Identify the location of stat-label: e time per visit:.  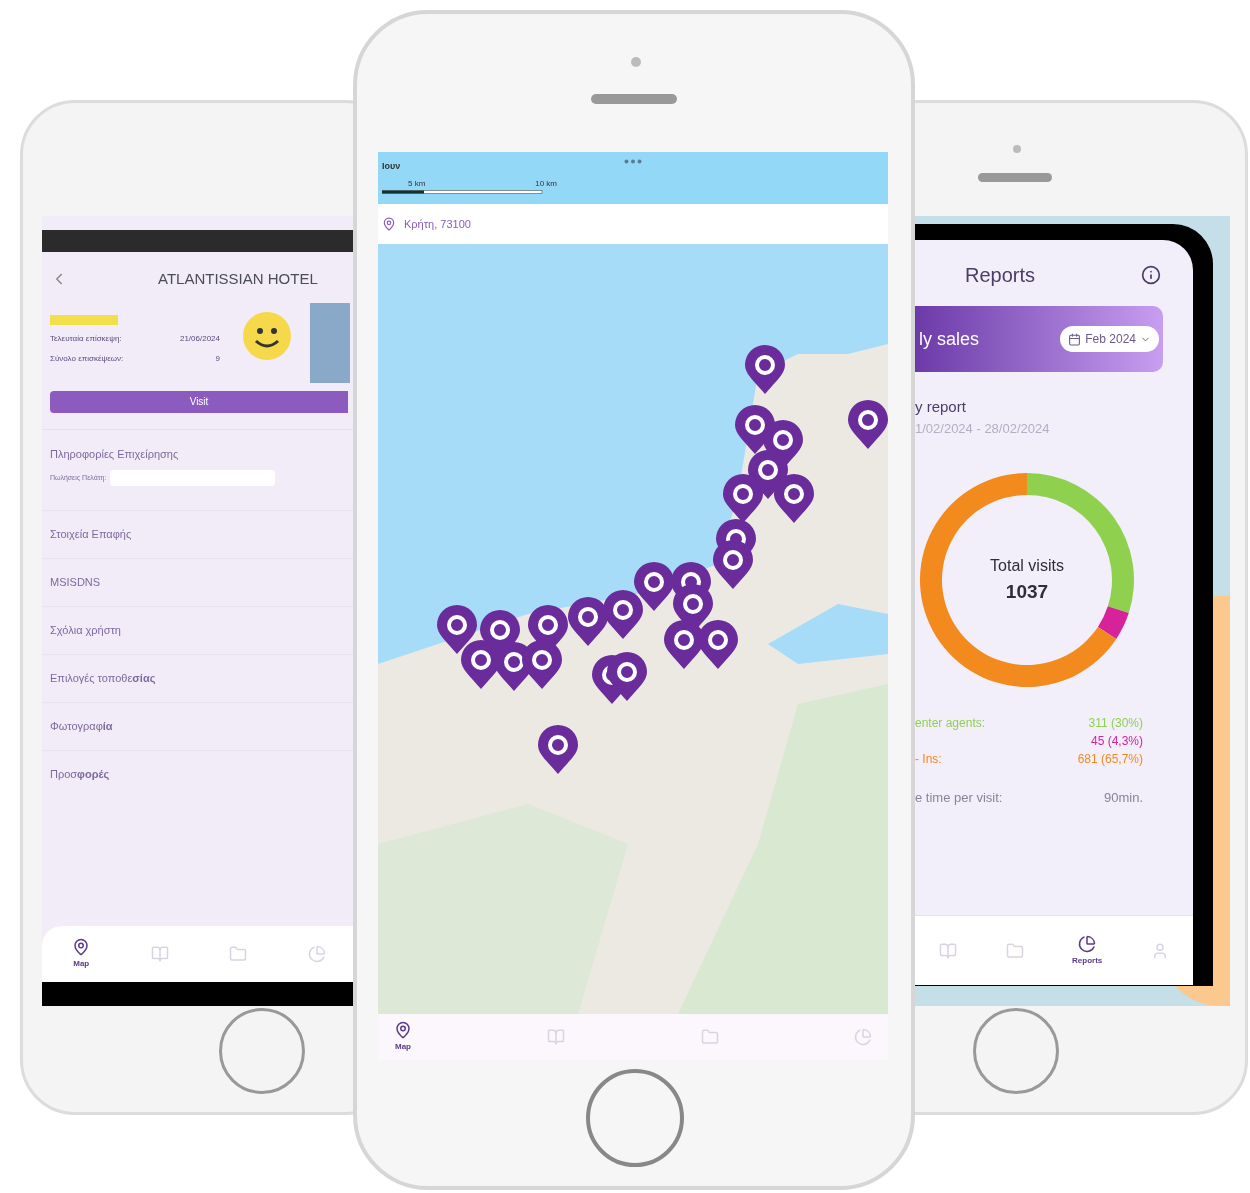
(959, 798).